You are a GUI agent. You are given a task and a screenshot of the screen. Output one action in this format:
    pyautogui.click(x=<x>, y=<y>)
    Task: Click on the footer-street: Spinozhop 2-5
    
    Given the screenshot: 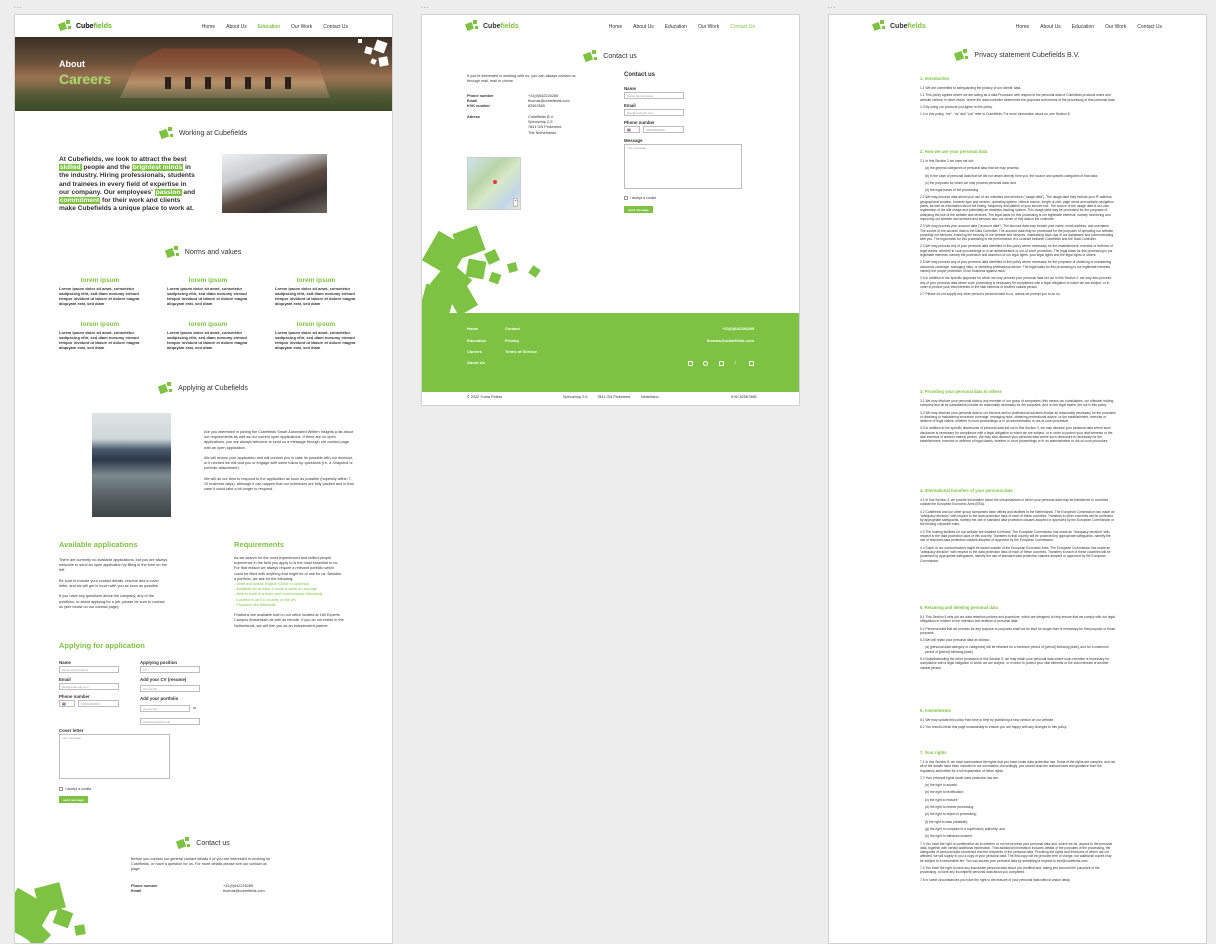 What is the action you would take?
    pyautogui.click(x=575, y=397)
    